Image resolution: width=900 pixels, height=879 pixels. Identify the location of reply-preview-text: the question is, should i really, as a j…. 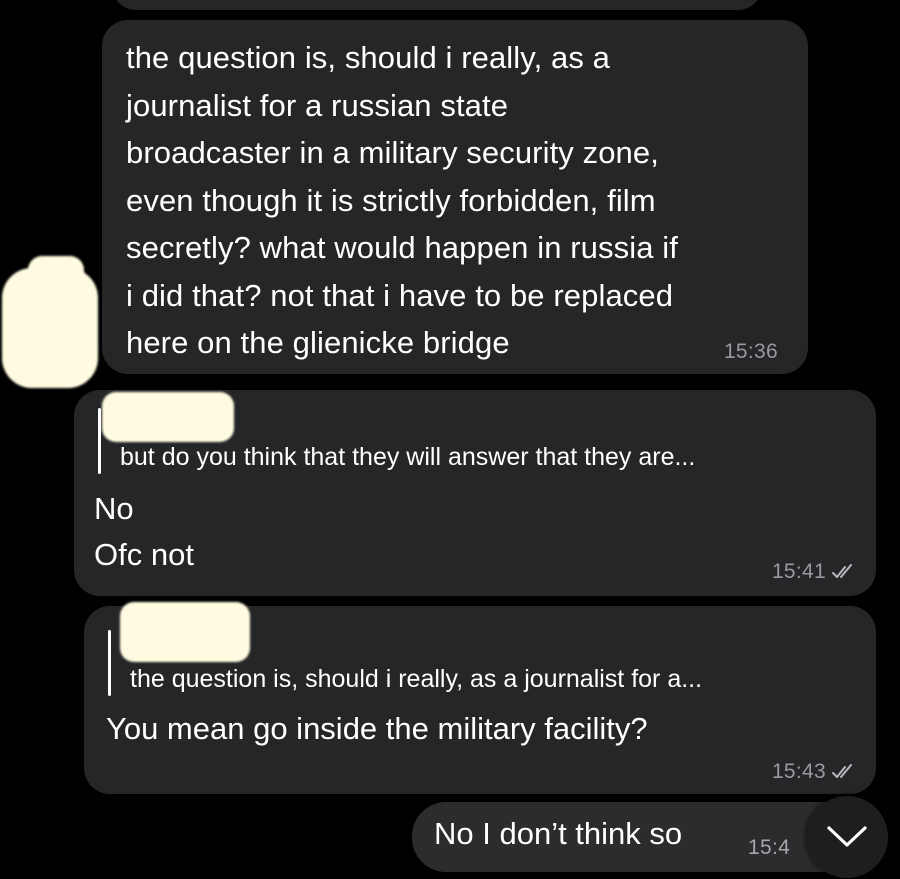
(416, 679).